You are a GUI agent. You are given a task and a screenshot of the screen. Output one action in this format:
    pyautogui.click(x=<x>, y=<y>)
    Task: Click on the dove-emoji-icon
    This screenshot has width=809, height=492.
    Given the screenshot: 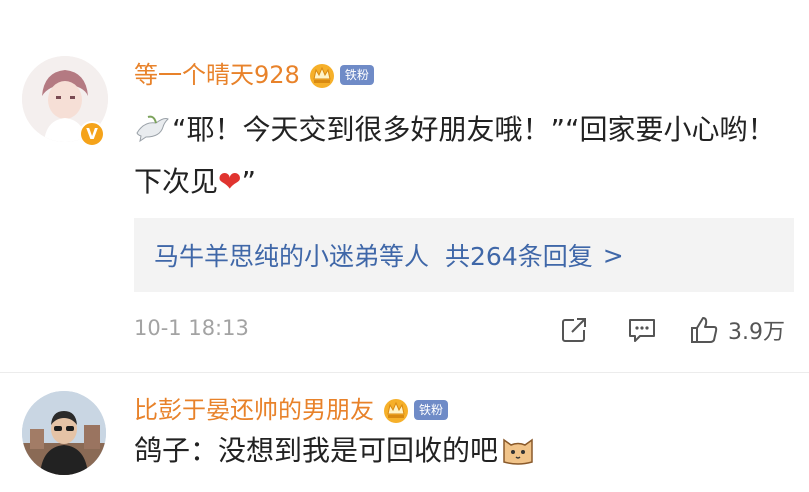 What is the action you would take?
    pyautogui.click(x=152, y=129)
    